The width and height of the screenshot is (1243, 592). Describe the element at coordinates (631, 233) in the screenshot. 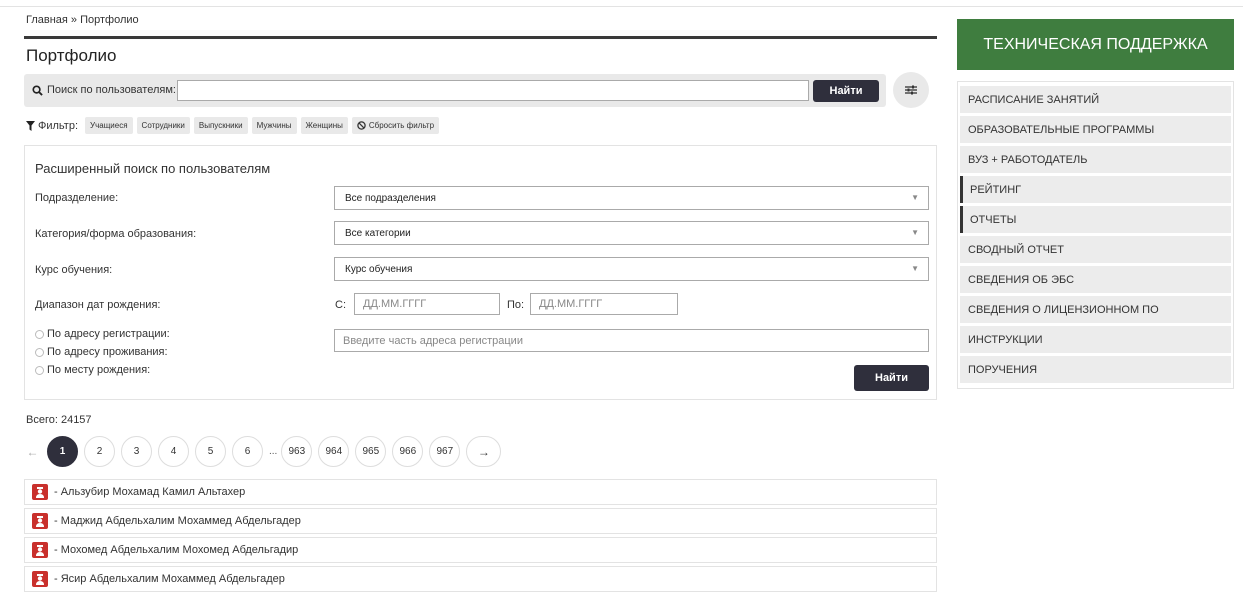

I see `category-select: Все категории ▼` at that location.